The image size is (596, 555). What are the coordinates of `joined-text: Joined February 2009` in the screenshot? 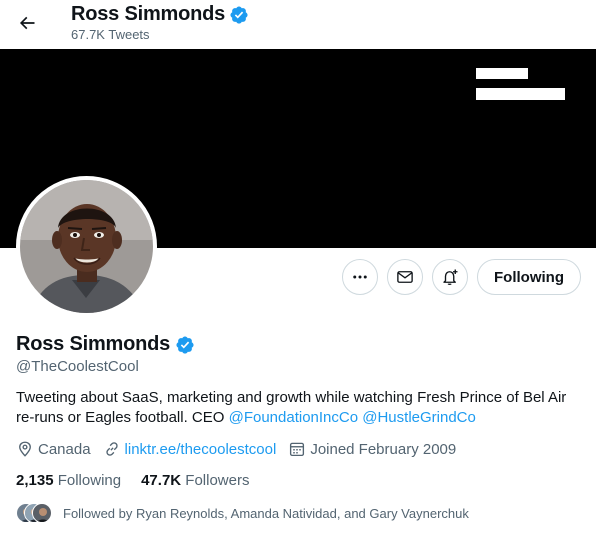 It's located at (383, 449).